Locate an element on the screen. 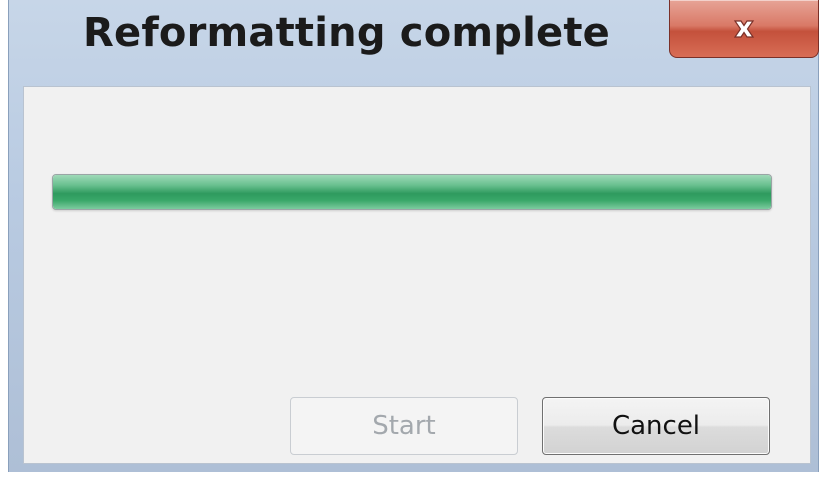 Image resolution: width=821 pixels, height=485 pixels. bottom-strip is located at coordinates (410, 478).